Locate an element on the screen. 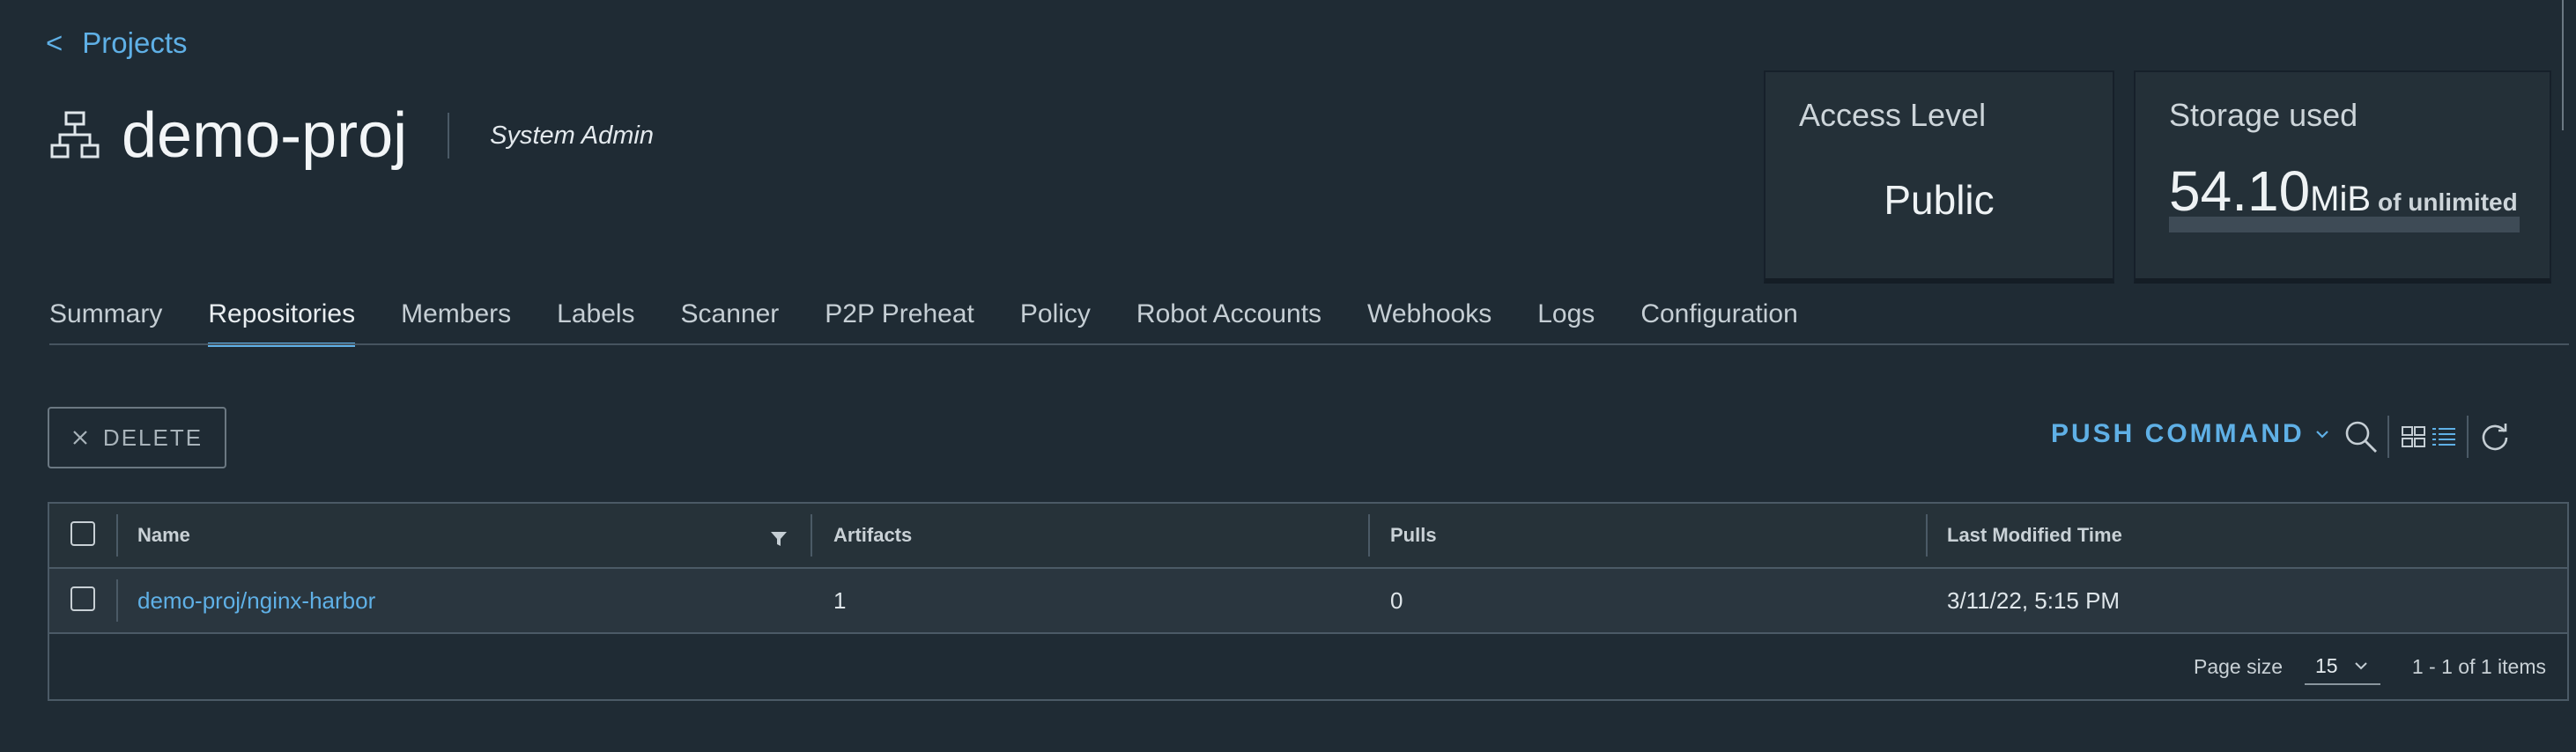  refresh-icon is located at coordinates (2495, 437).